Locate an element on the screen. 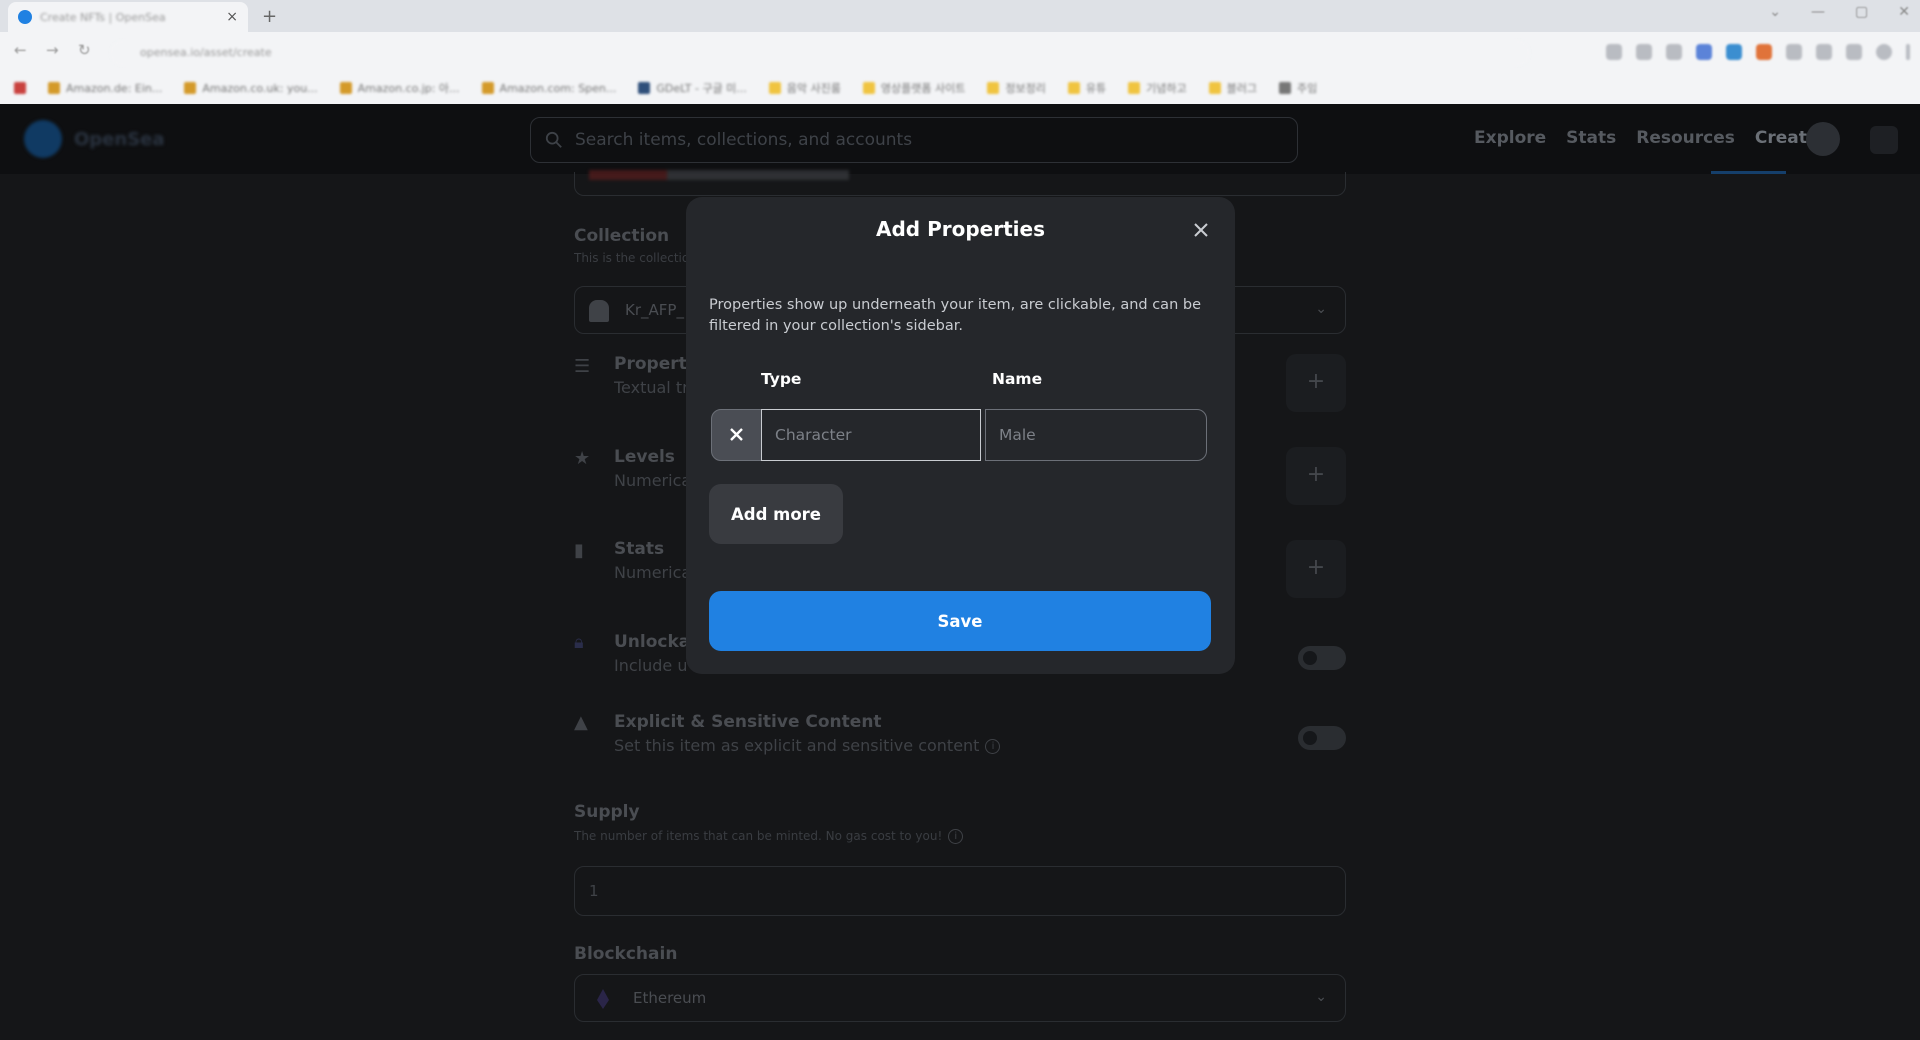 The image size is (1920, 1040). search-placeholder: Search items, collections, and accounts is located at coordinates (744, 140).